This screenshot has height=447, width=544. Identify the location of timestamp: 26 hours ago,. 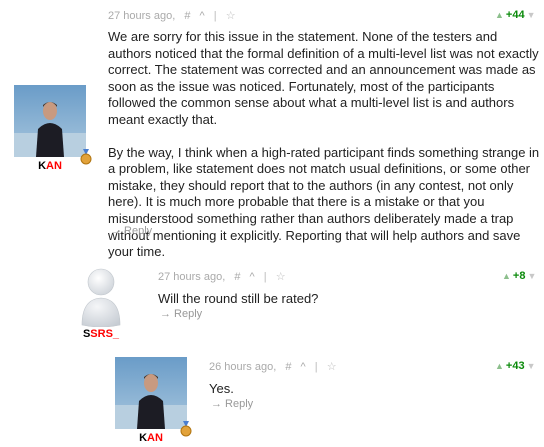
(243, 367).